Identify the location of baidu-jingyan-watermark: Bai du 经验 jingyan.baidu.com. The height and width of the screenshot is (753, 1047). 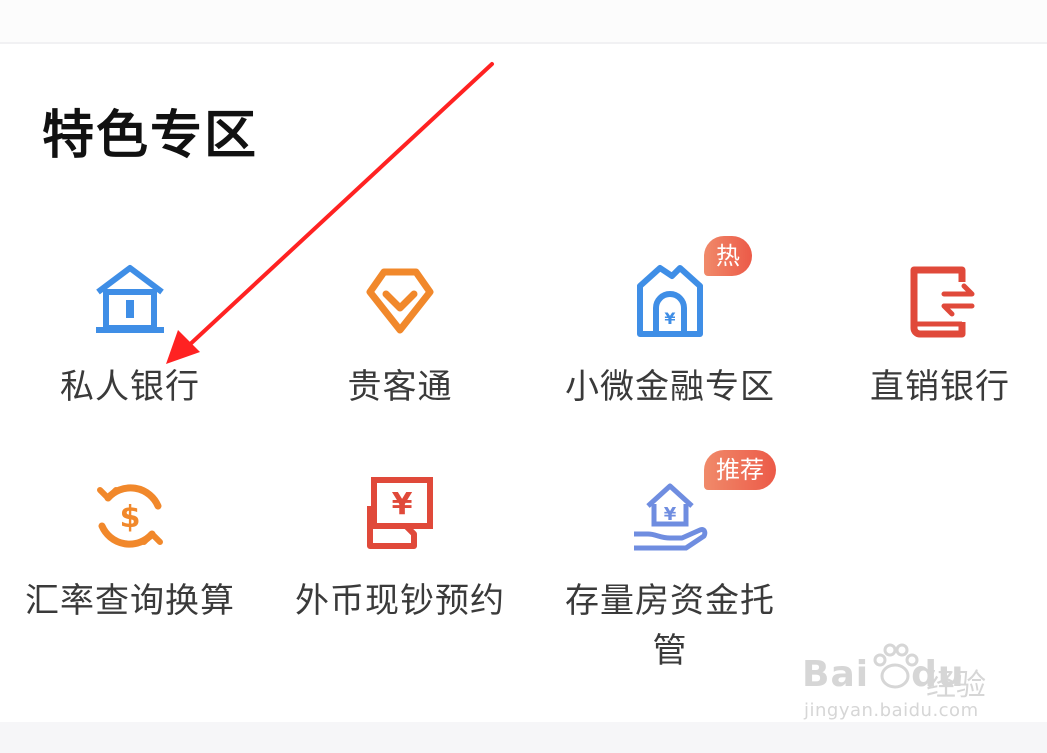
(902, 681).